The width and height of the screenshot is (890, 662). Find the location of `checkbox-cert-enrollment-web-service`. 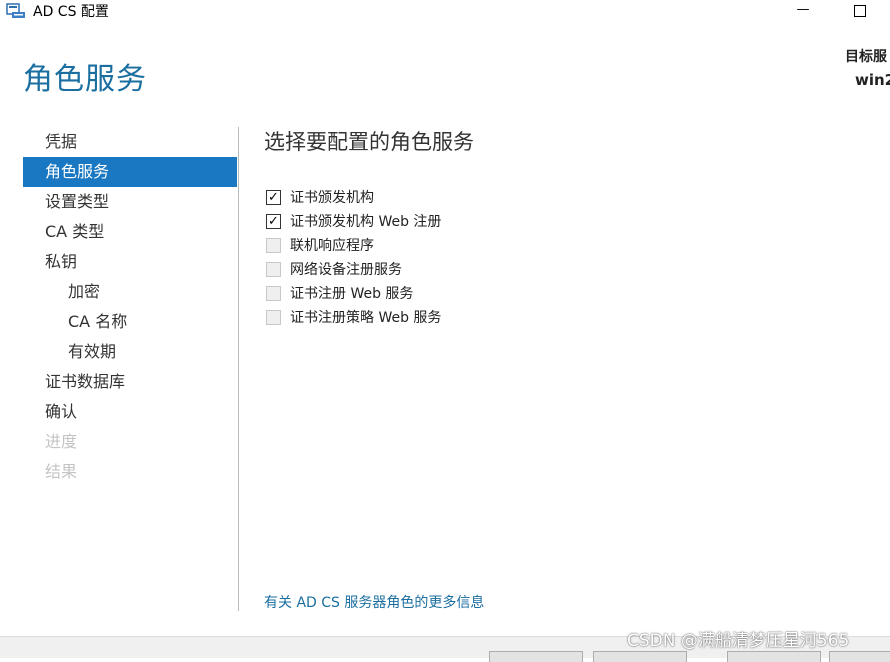

checkbox-cert-enrollment-web-service is located at coordinates (273, 293).